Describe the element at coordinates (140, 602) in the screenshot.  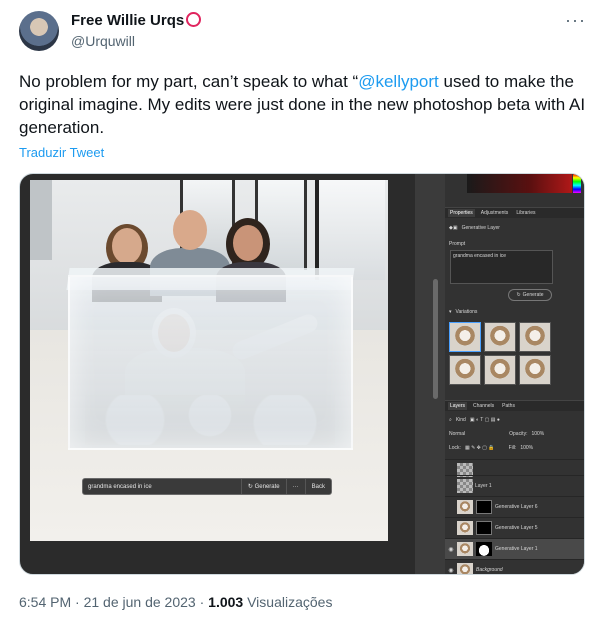
I see `tweet-date: 21 de jun de 2023` at that location.